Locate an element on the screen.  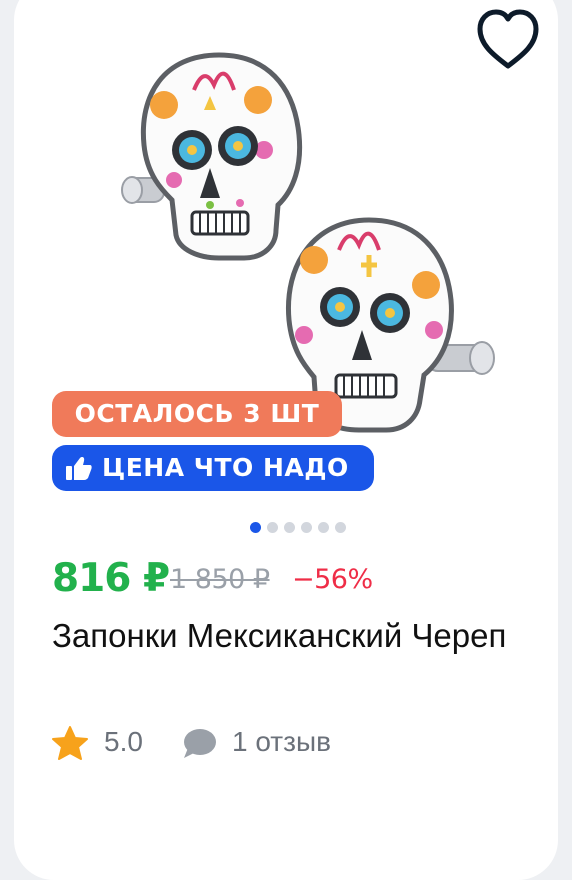
stock-badge: ОСТАЛОСЬ 3 ШТ is located at coordinates (197, 414).